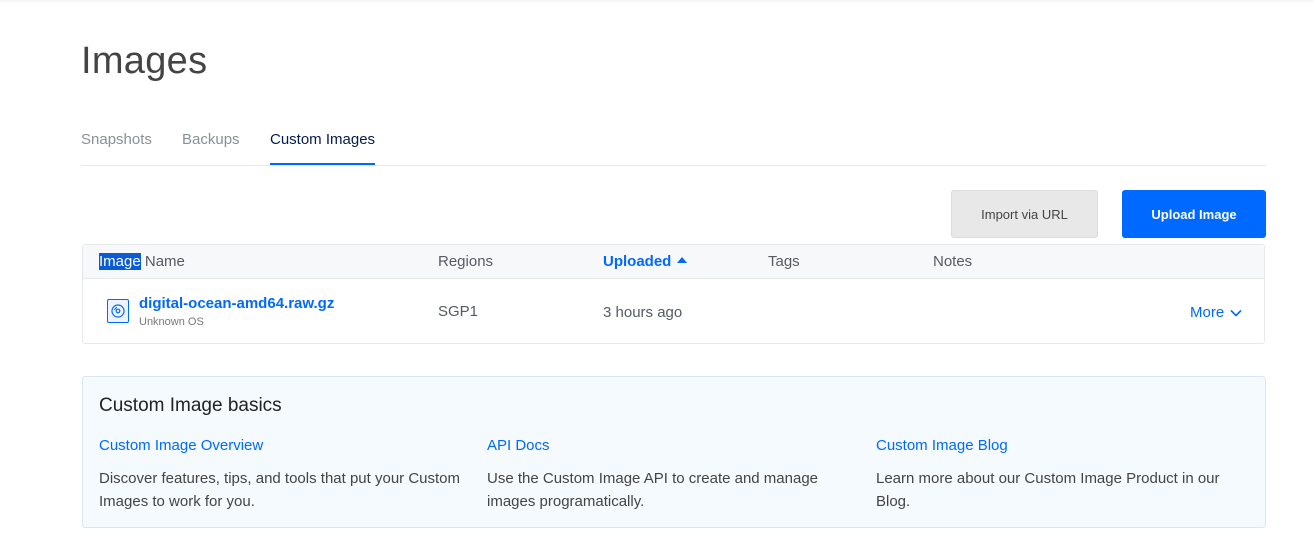  Describe the element at coordinates (643, 312) in the screenshot. I see `image-uploaded-time: 3 hours ago` at that location.